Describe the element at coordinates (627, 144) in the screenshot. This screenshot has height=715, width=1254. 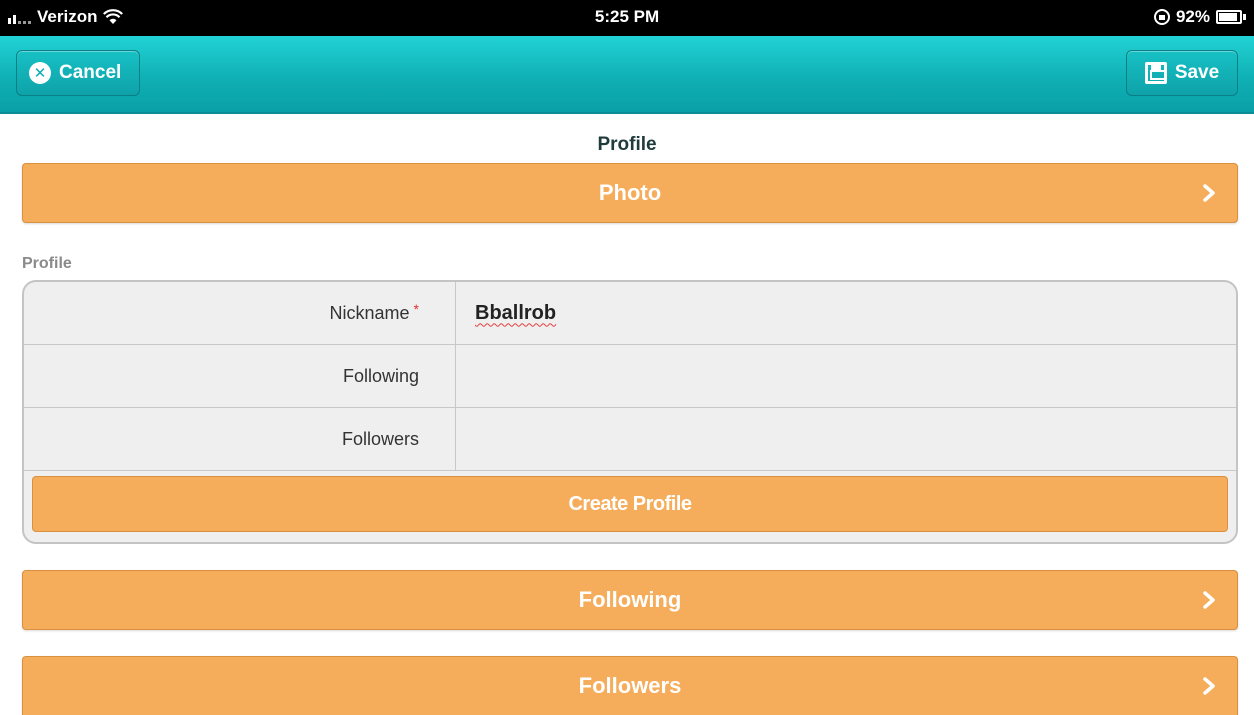
I see `page-title: Profile` at that location.